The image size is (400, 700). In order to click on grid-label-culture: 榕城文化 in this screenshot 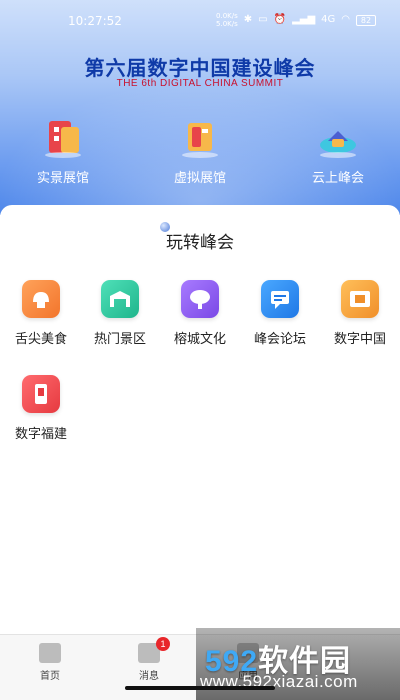, I will do `click(199, 339)`.